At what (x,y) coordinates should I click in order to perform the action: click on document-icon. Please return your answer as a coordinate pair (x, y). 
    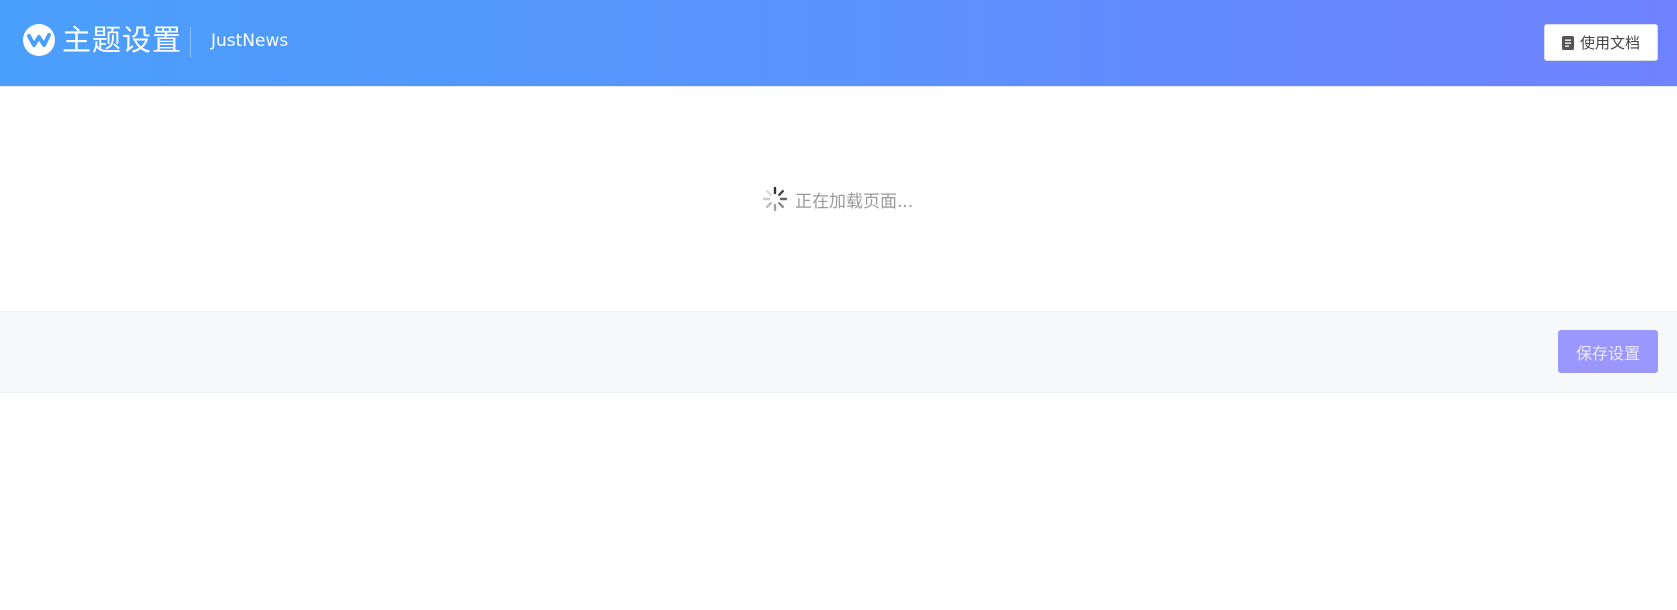
    Looking at the image, I should click on (1567, 42).